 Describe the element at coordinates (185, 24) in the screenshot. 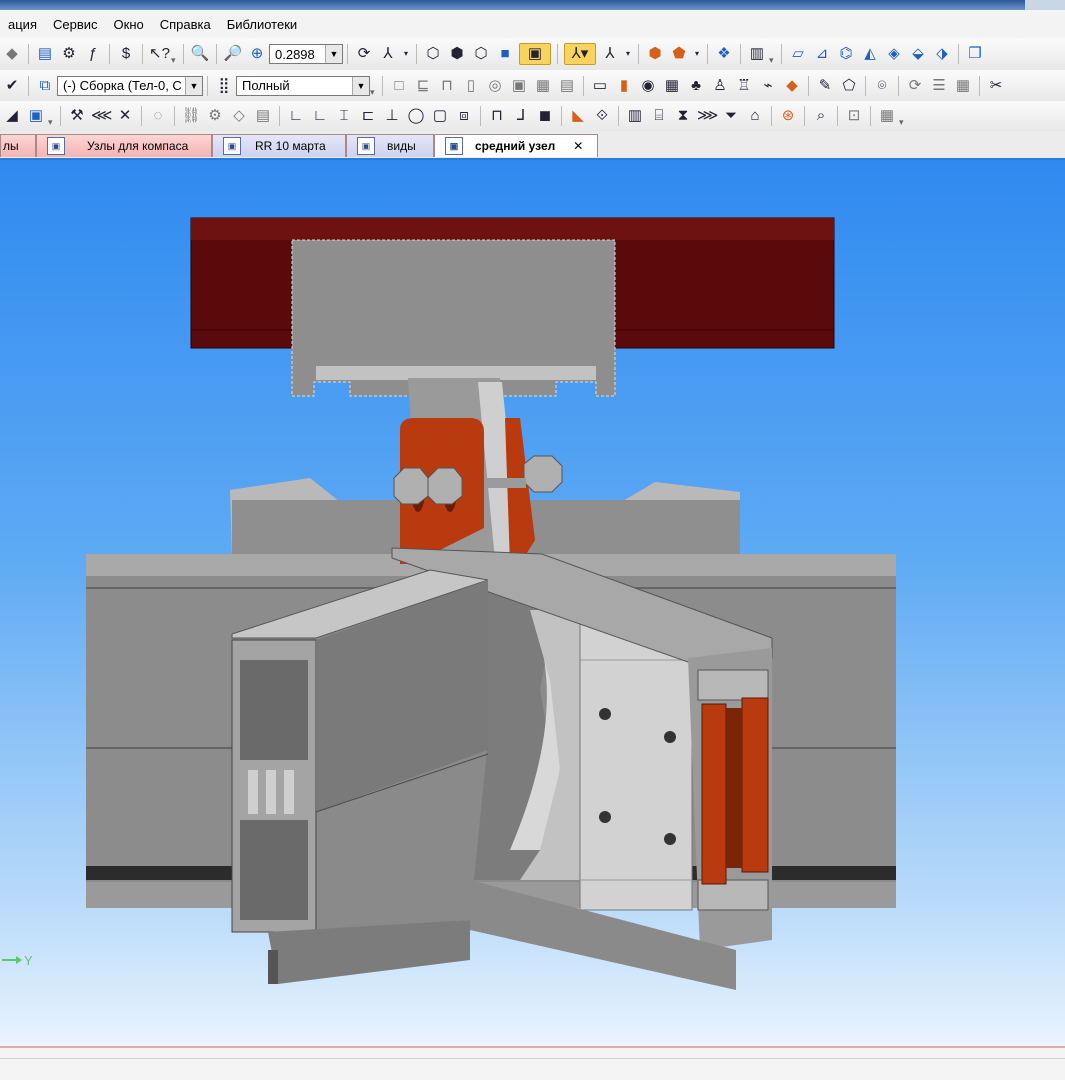

I see `menu-item-help: Справка` at that location.